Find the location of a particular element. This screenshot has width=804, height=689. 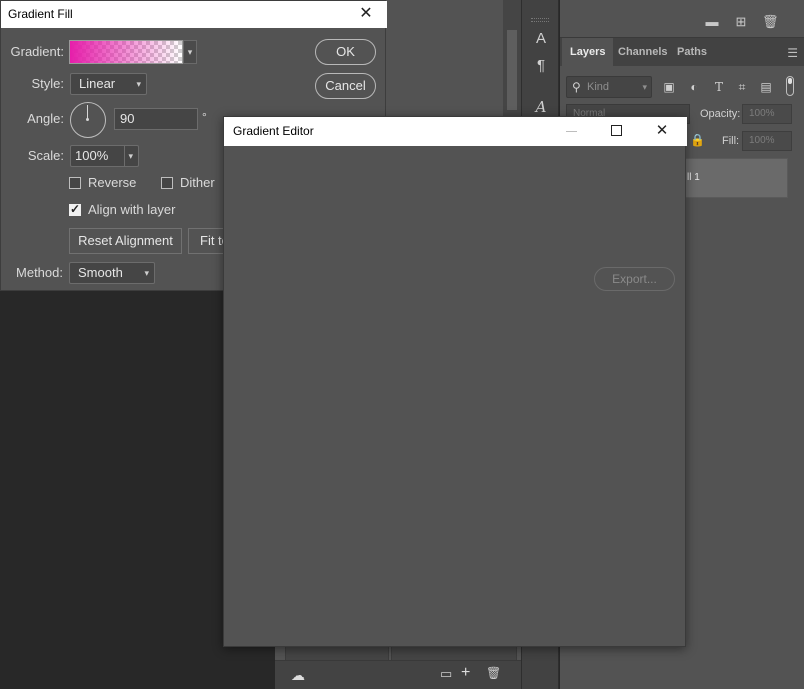

kind-label: Kind is located at coordinates (598, 87).